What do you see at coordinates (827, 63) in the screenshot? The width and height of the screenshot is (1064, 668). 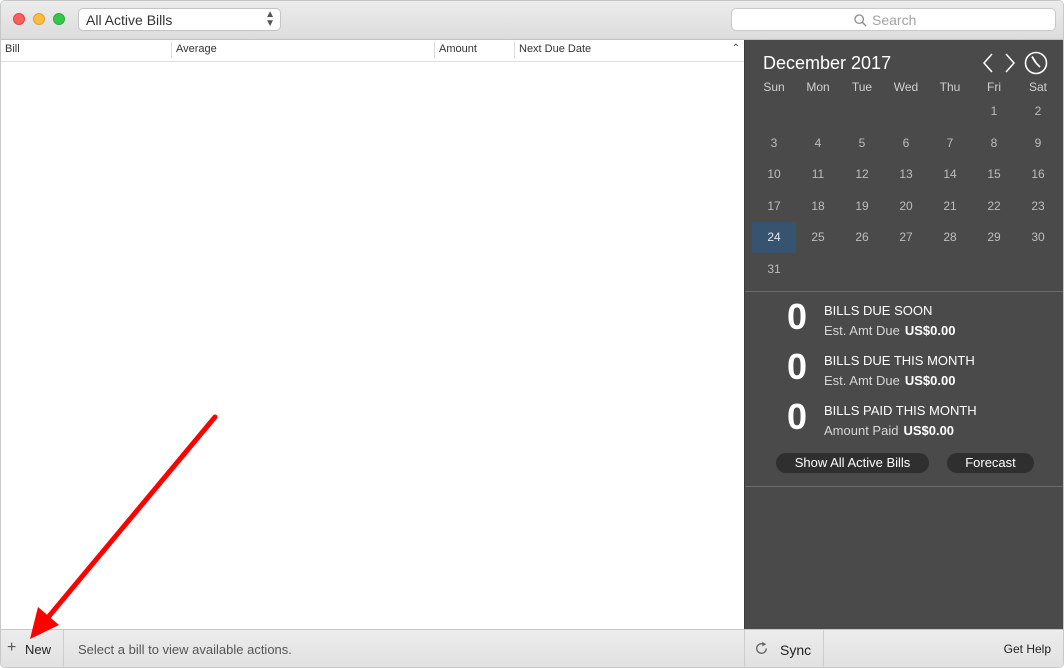 I see `calendar-month-label: December 2017` at bounding box center [827, 63].